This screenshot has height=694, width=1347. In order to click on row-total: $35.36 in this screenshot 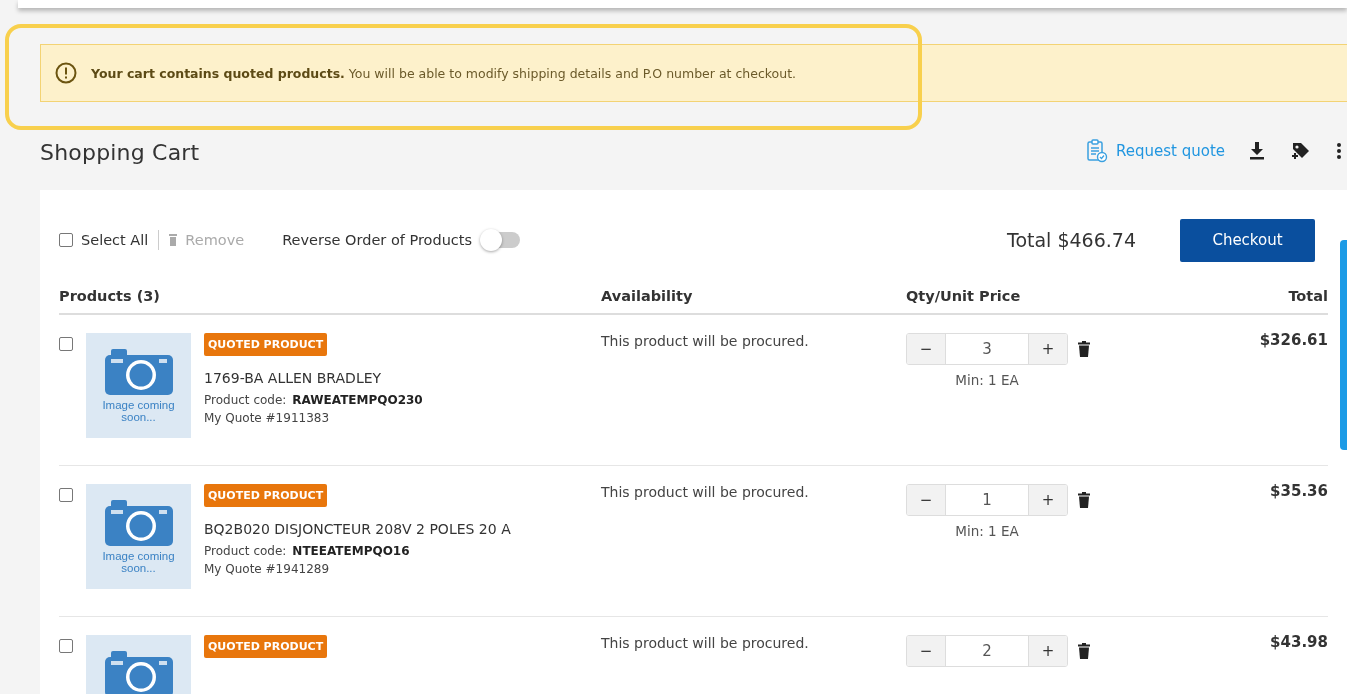, I will do `click(1299, 491)`.